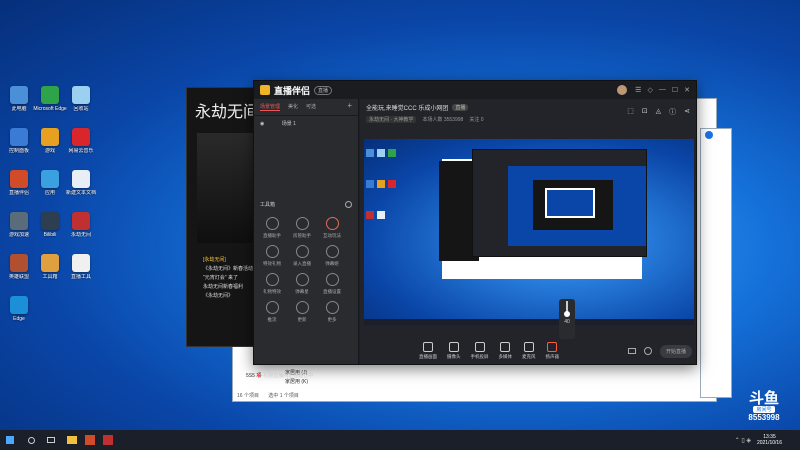 The height and width of the screenshot is (450, 800). I want to click on tool-label: 特效礼物, so click(272, 263).